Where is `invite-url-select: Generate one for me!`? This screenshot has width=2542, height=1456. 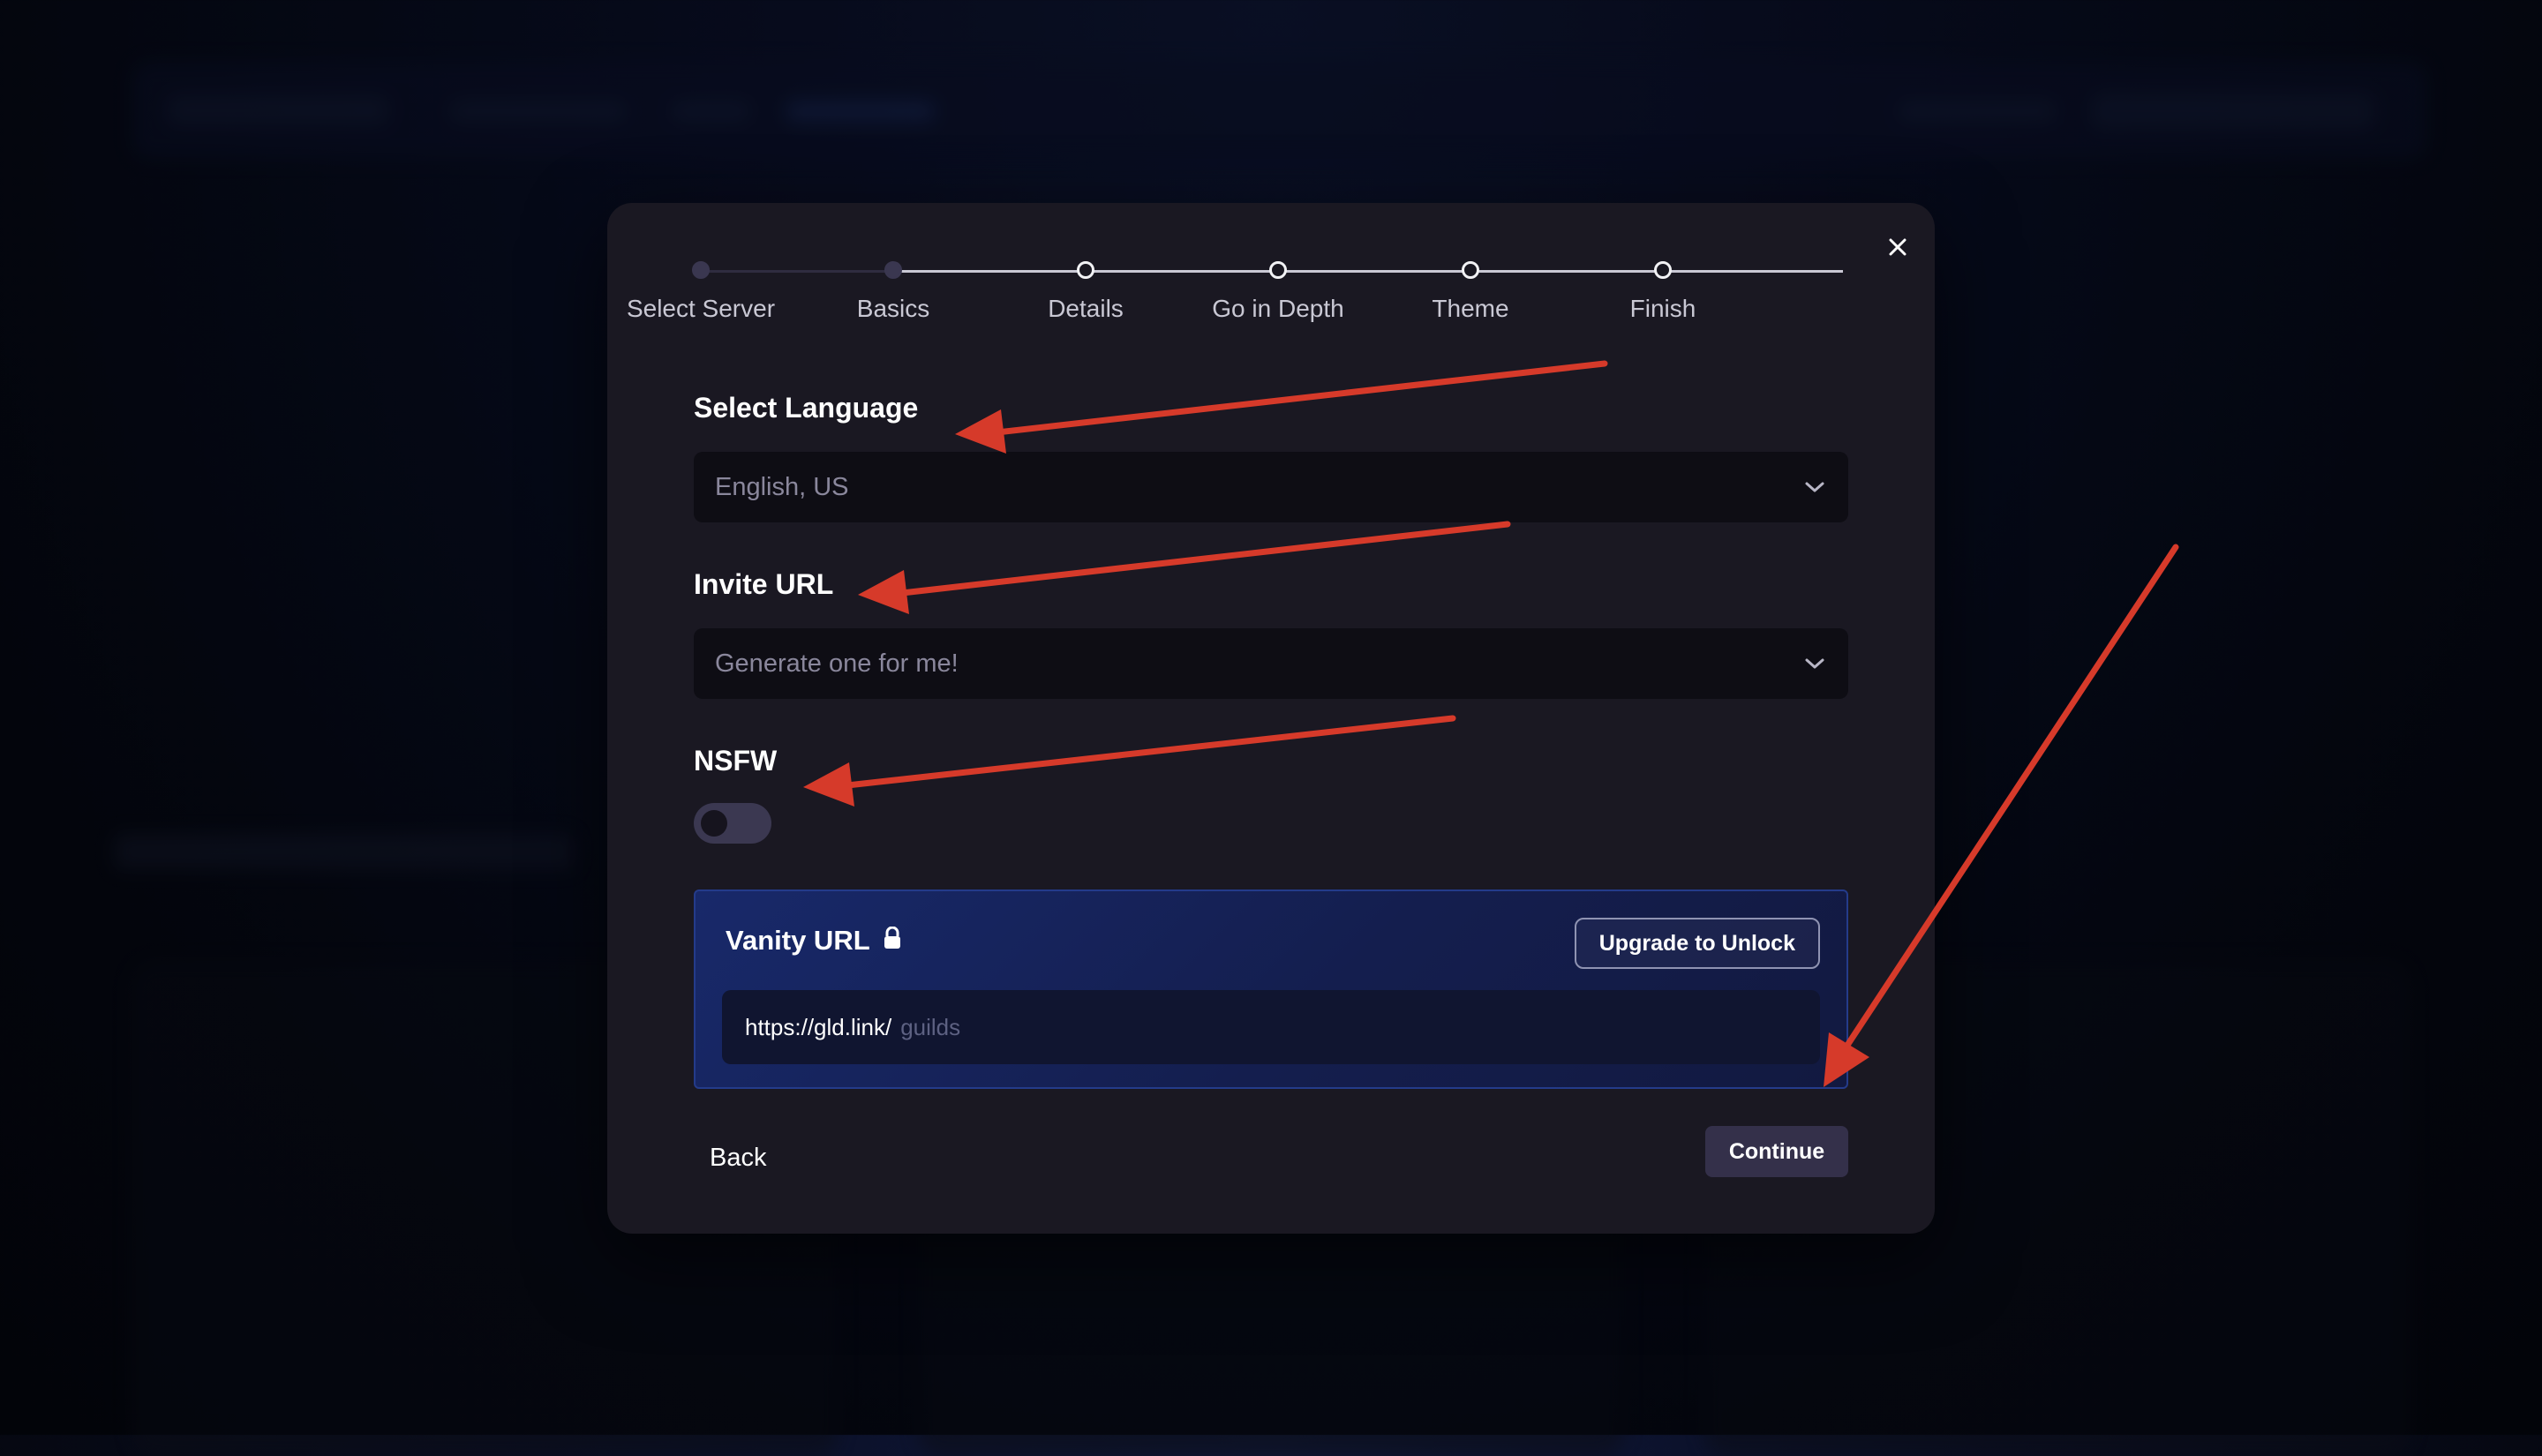 invite-url-select: Generate one for me! is located at coordinates (1271, 663).